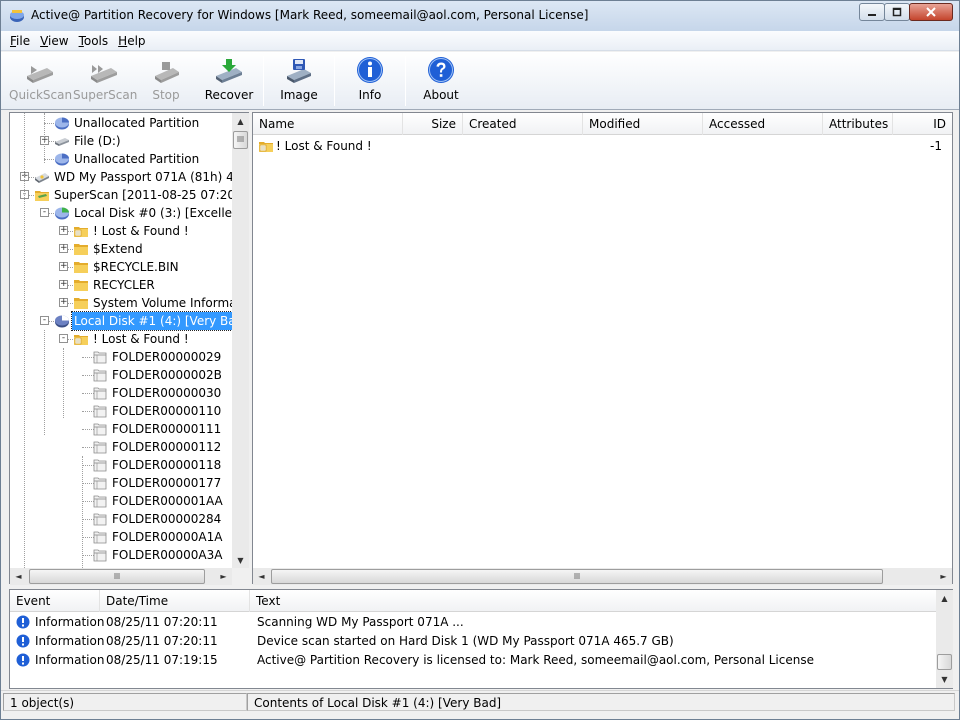  Describe the element at coordinates (17, 16) in the screenshot. I see `app-icon` at that location.